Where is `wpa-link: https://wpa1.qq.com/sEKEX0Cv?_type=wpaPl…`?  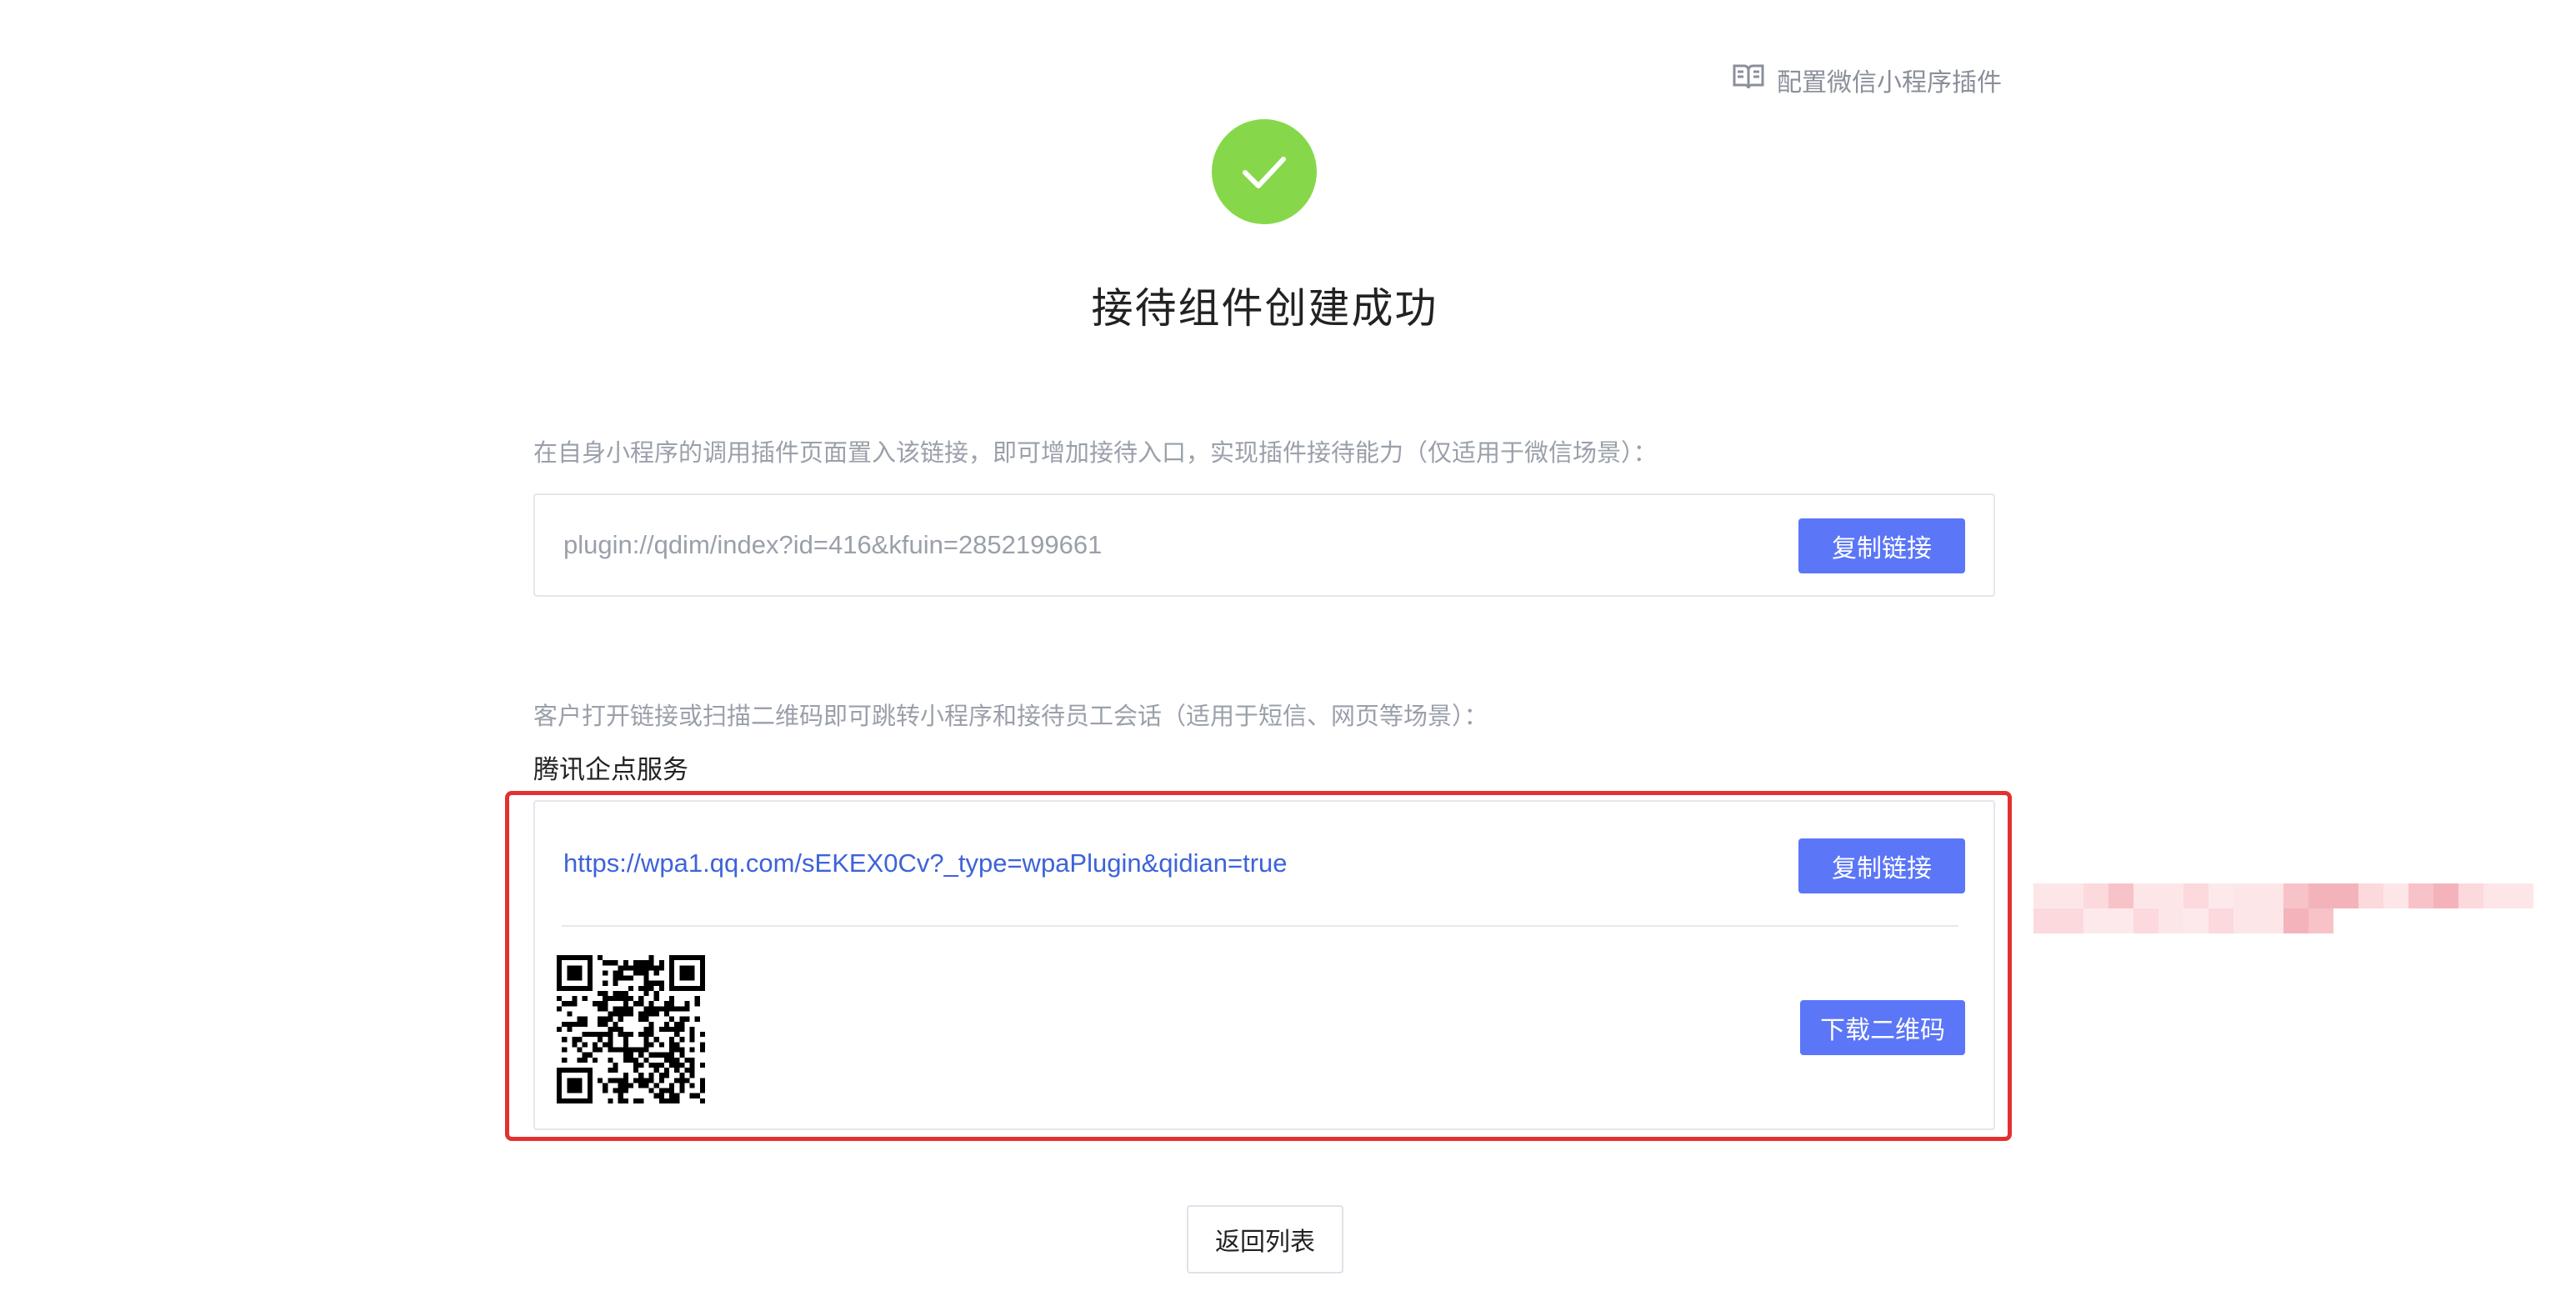 wpa-link: https://wpa1.qq.com/sEKEX0Cv?_type=wpaPl… is located at coordinates (926, 863).